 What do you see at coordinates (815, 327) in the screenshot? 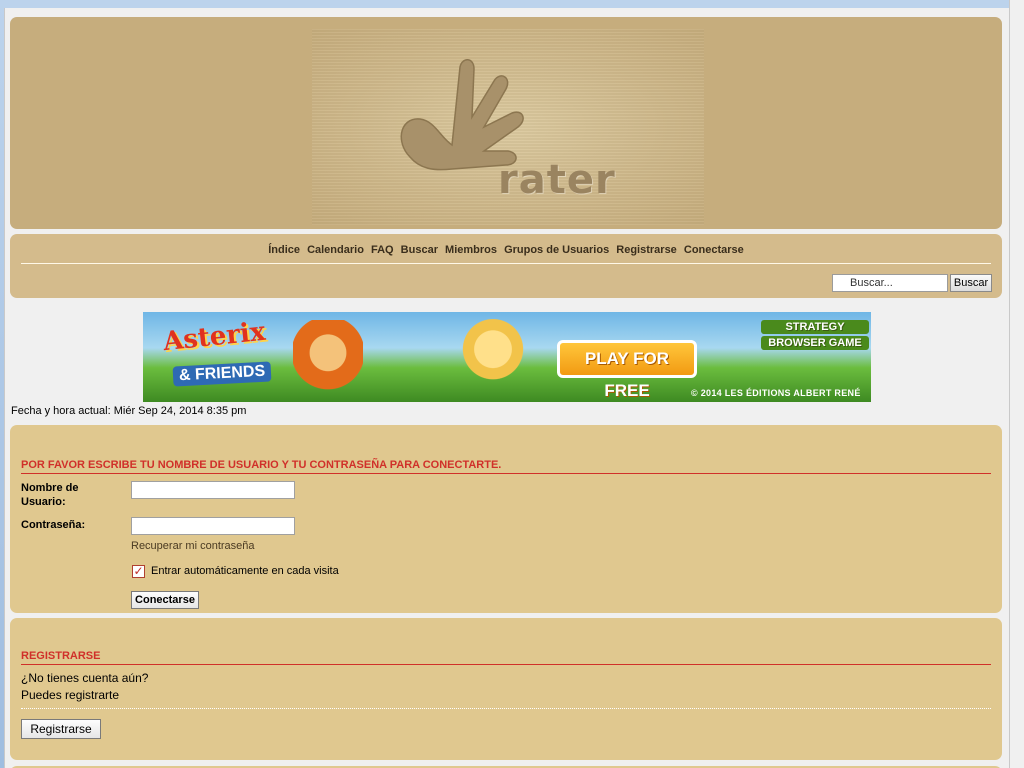
I see `ad-tagline-line1: STRATEGY` at bounding box center [815, 327].